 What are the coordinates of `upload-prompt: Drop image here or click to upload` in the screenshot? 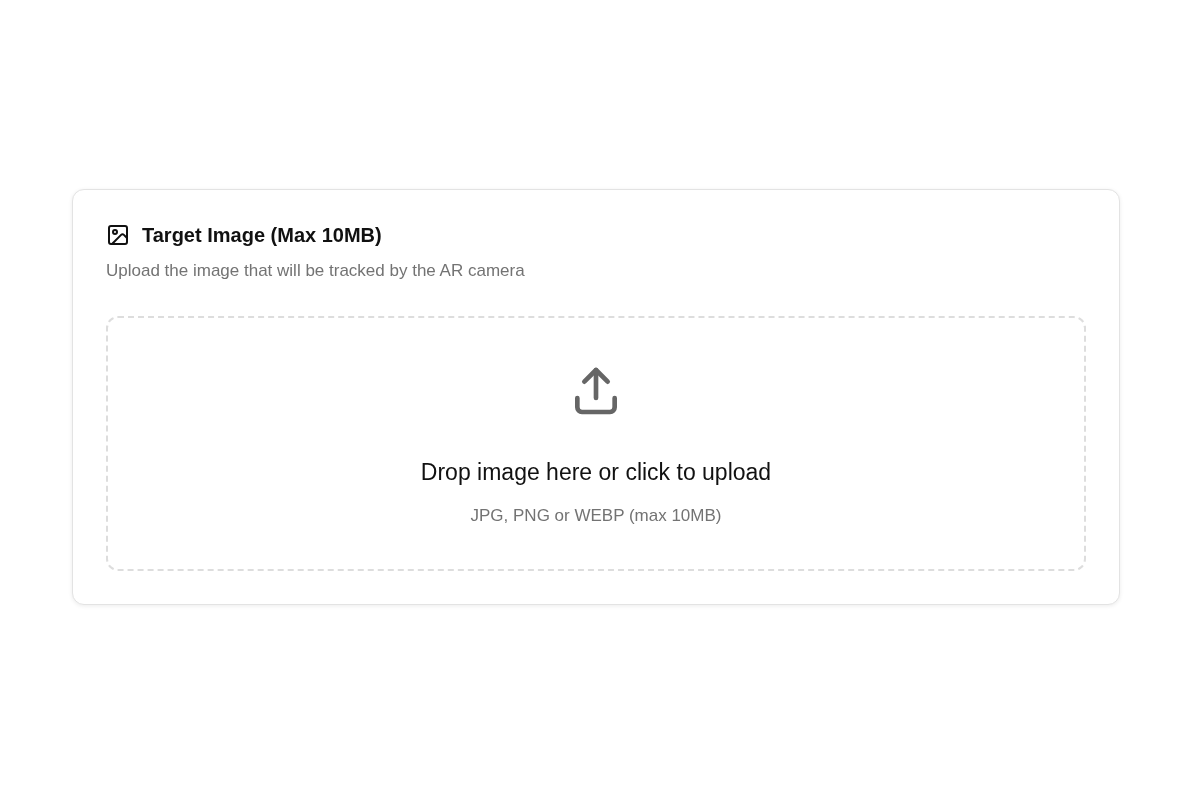 It's located at (596, 472).